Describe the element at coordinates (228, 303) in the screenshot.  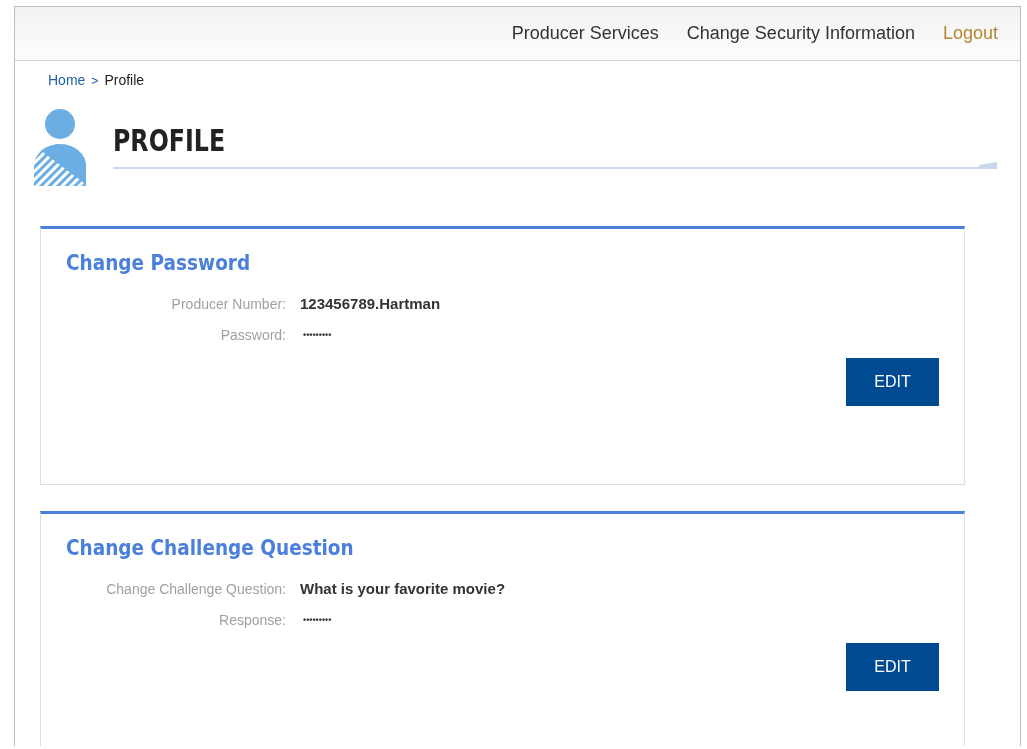
I see `field-label: Producer Number:` at that location.